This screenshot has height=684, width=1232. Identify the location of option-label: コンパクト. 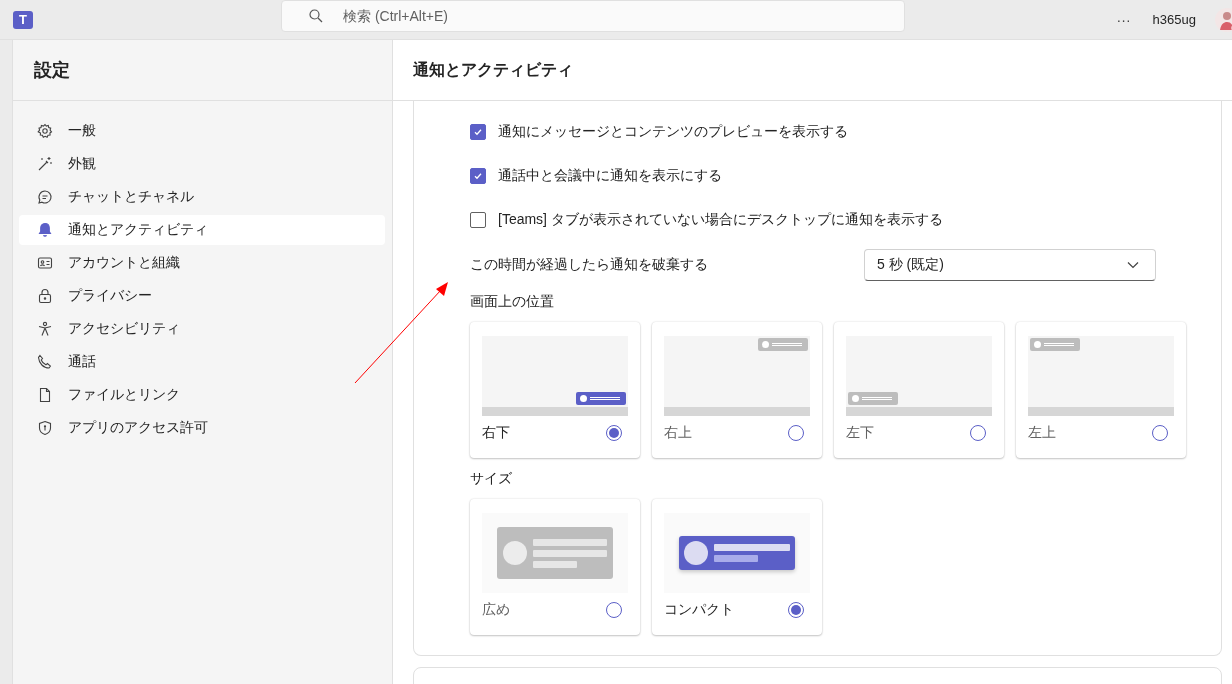
(699, 610).